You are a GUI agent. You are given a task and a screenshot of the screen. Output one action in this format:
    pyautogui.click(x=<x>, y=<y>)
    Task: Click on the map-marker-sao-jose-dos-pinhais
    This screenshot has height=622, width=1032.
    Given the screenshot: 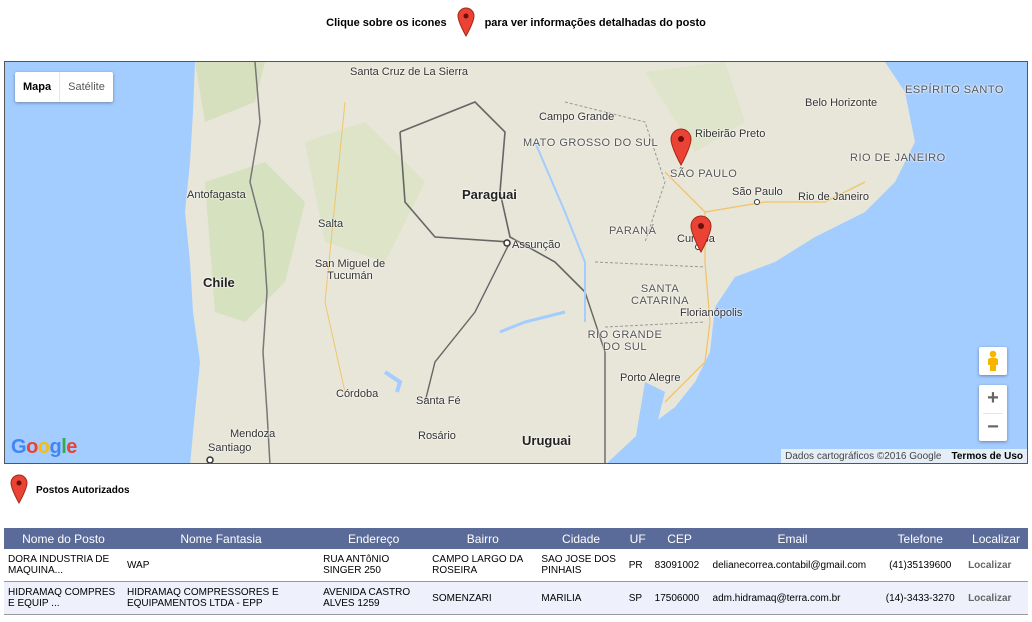 What is the action you would take?
    pyautogui.click(x=701, y=236)
    